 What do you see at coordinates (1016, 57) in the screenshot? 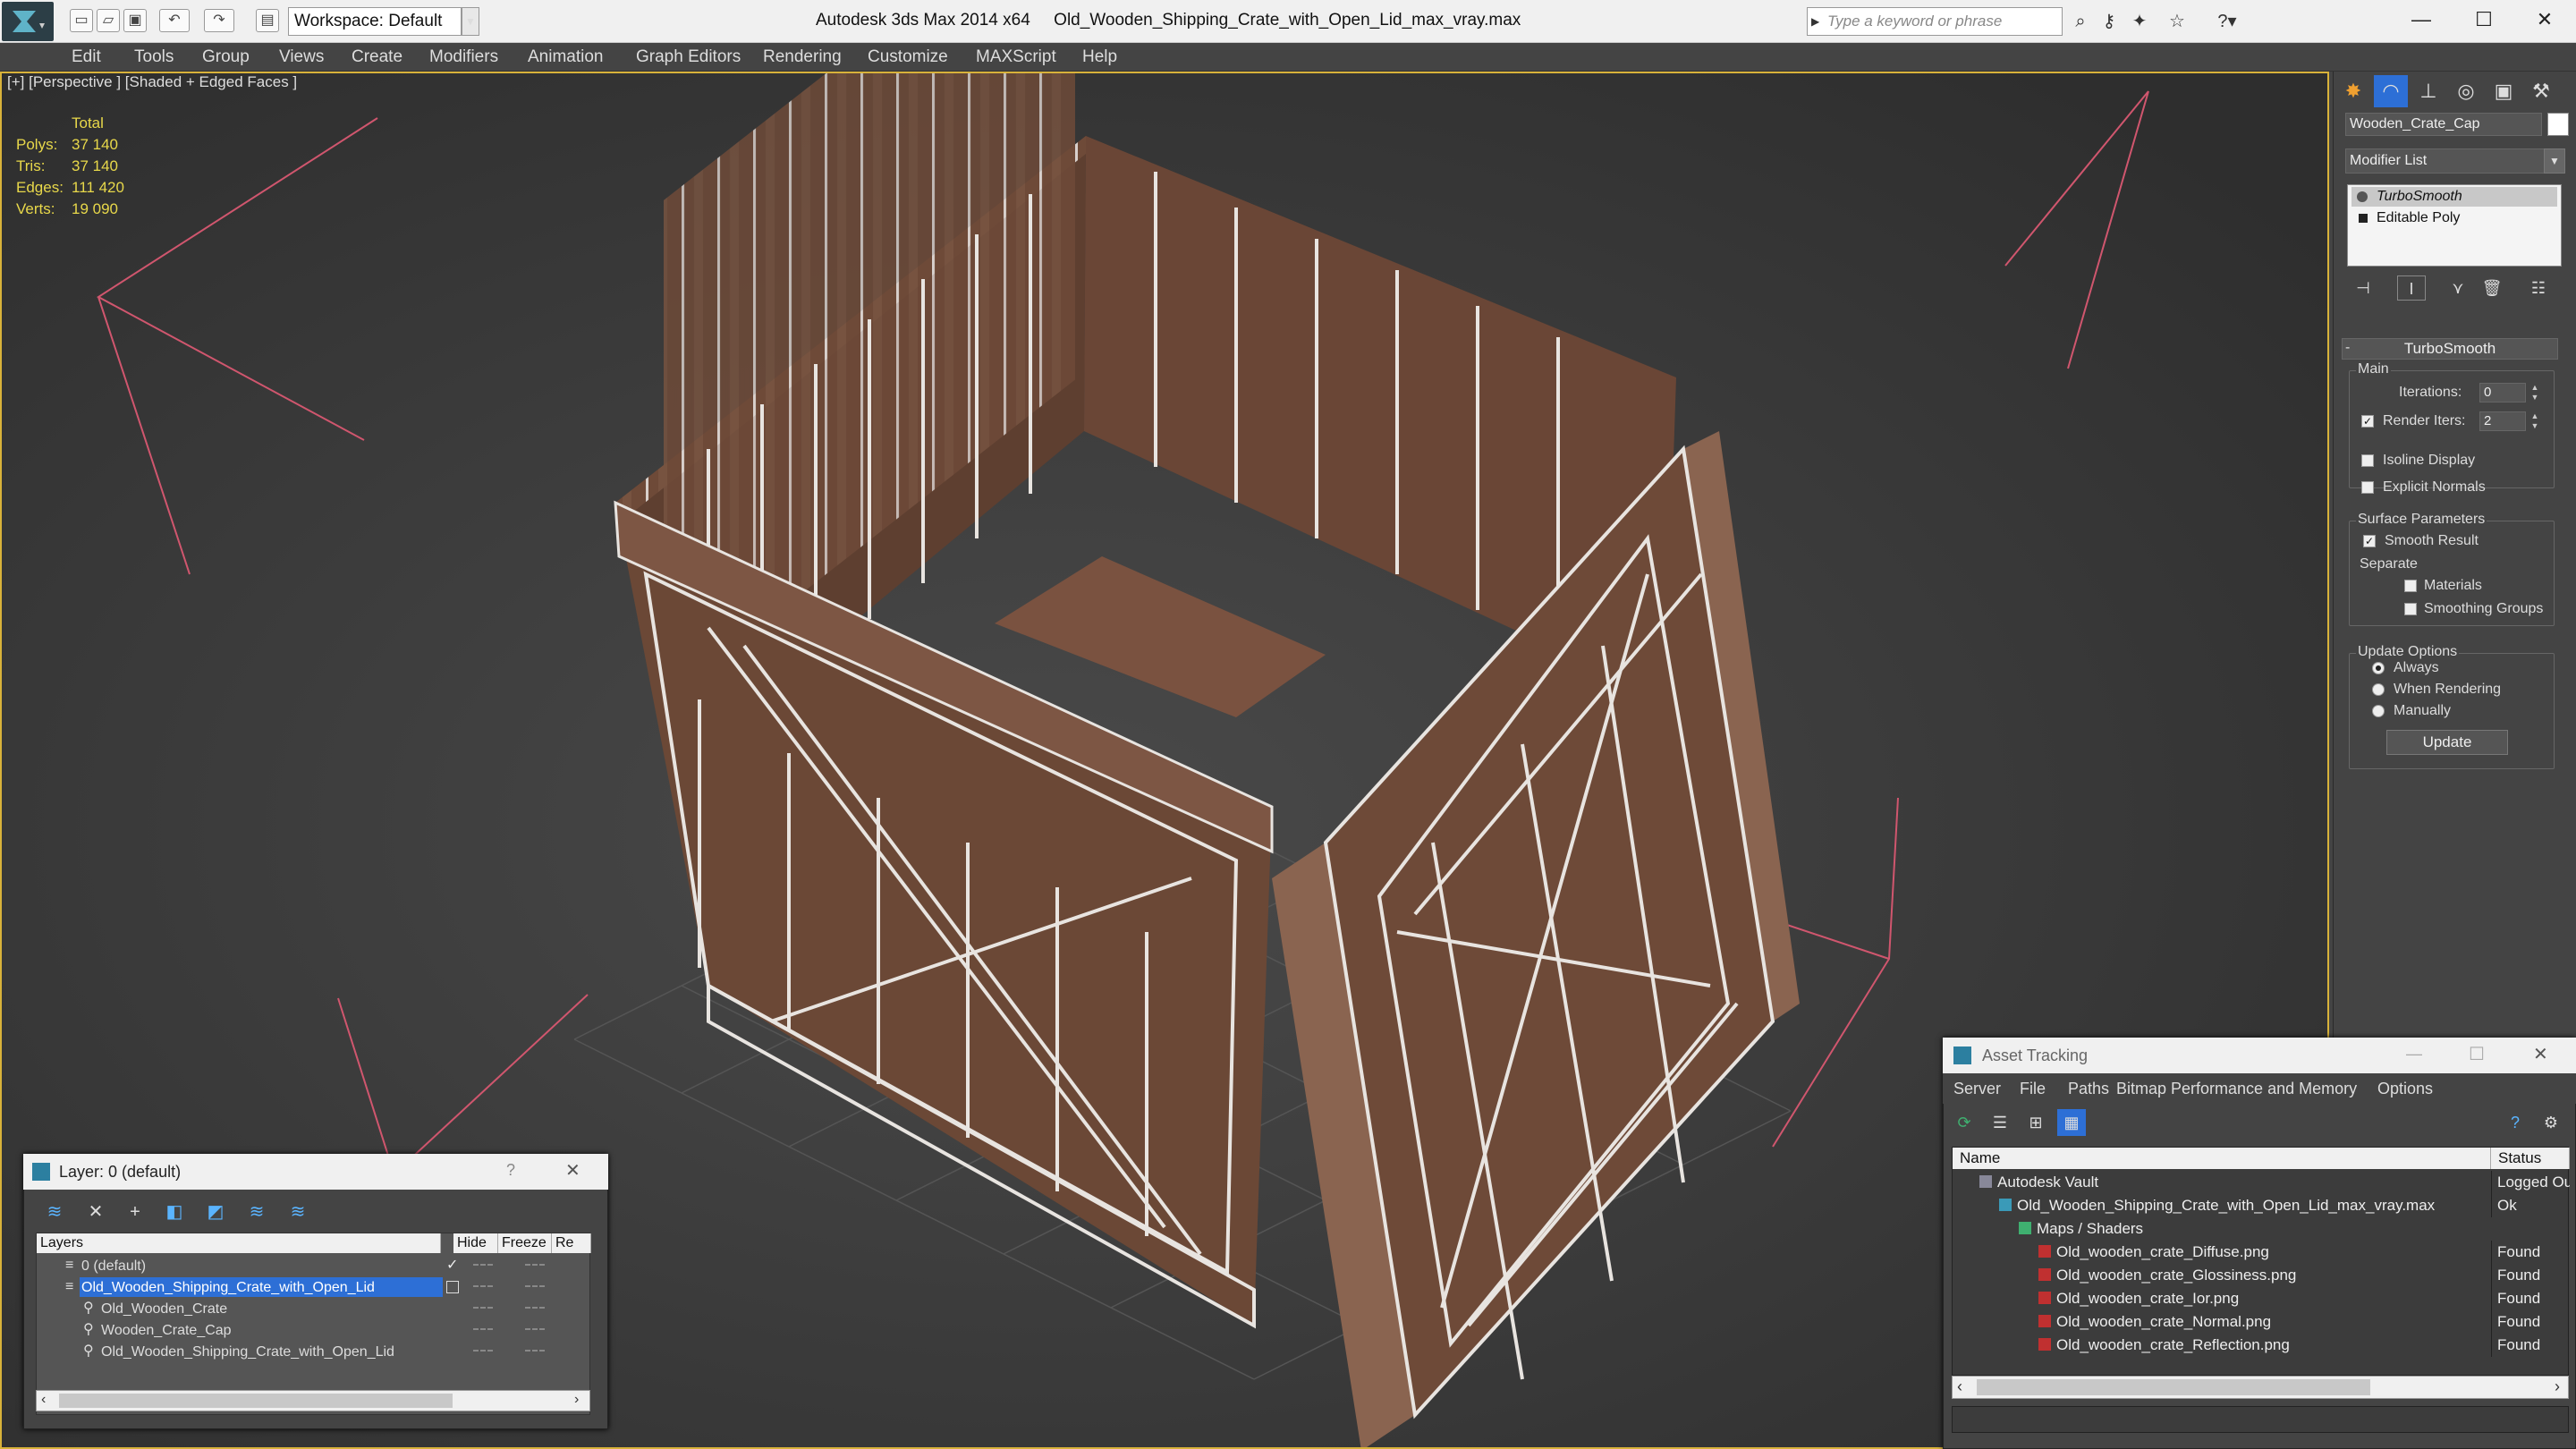
I see `menu-maxscript: MAXScript` at bounding box center [1016, 57].